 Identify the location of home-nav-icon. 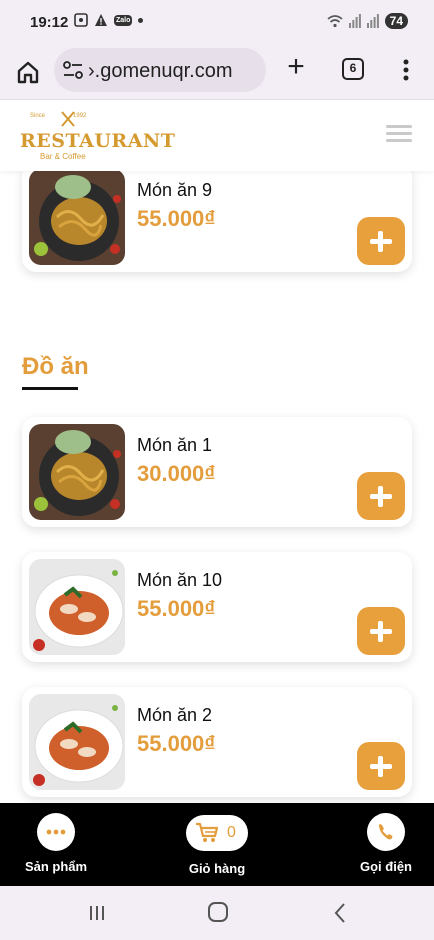
(218, 912).